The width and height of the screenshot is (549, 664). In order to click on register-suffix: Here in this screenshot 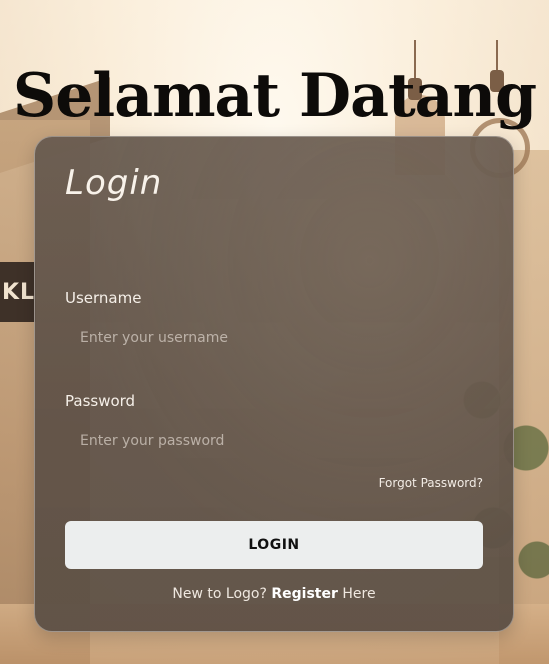, I will do `click(359, 594)`.